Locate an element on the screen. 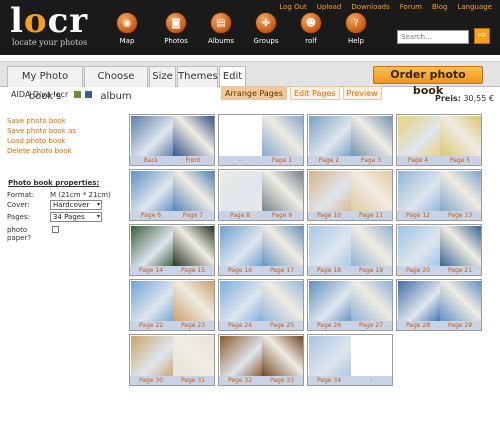 This screenshot has width=500, height=422. left-page-label: Page 8 is located at coordinates (240, 215).